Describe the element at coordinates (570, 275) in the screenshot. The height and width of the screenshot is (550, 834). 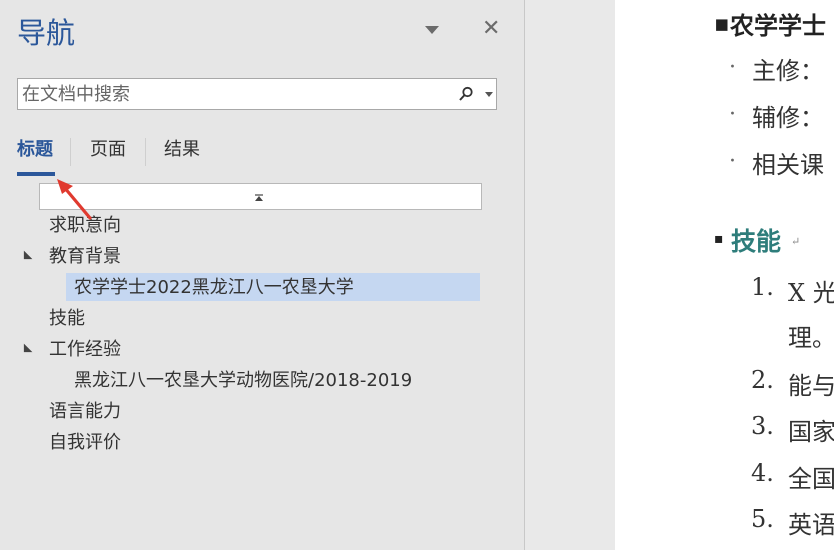
I see `document-margin` at that location.